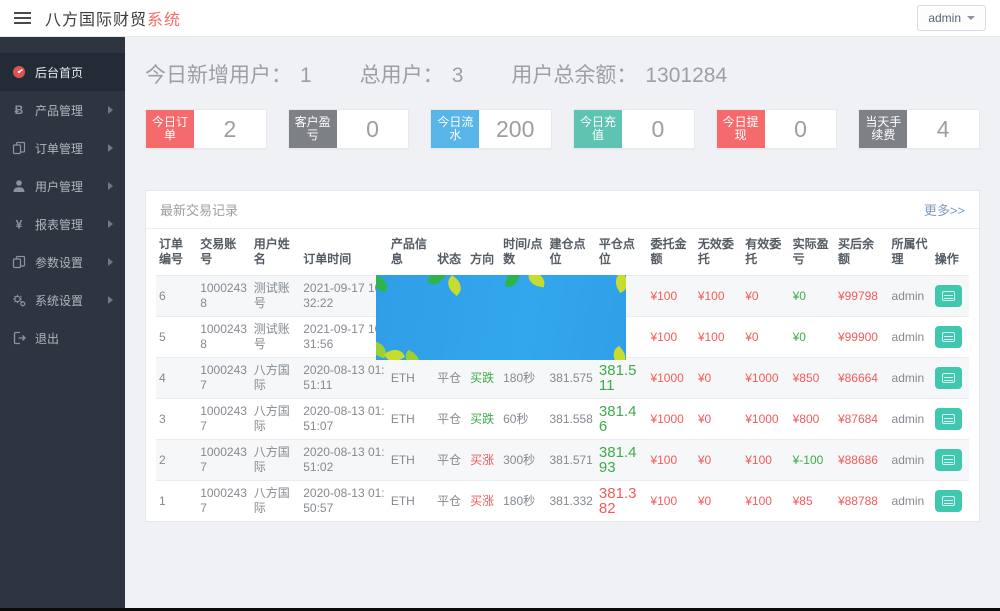 This screenshot has height=611, width=1000. Describe the element at coordinates (306, 75) in the screenshot. I see `summary-value: 1` at that location.